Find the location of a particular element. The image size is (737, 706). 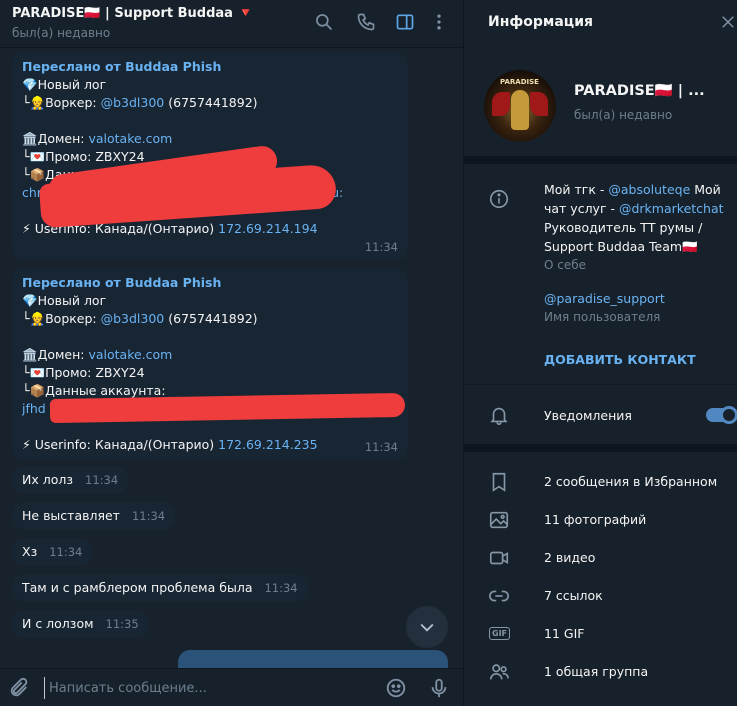

avatar-figure is located at coordinates (520, 110).